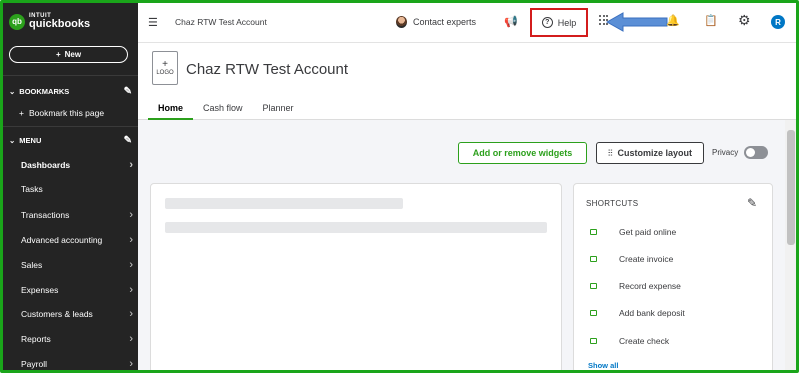 This screenshot has width=799, height=373. I want to click on logo-placeholder-label: LOGO, so click(165, 73).